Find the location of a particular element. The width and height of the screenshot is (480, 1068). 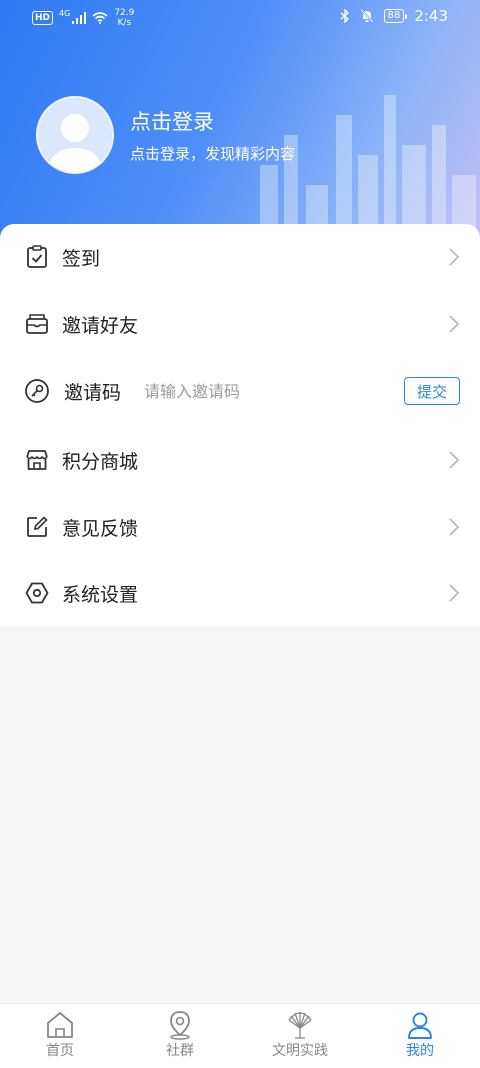

menu-label: 邀请好友 is located at coordinates (100, 325).